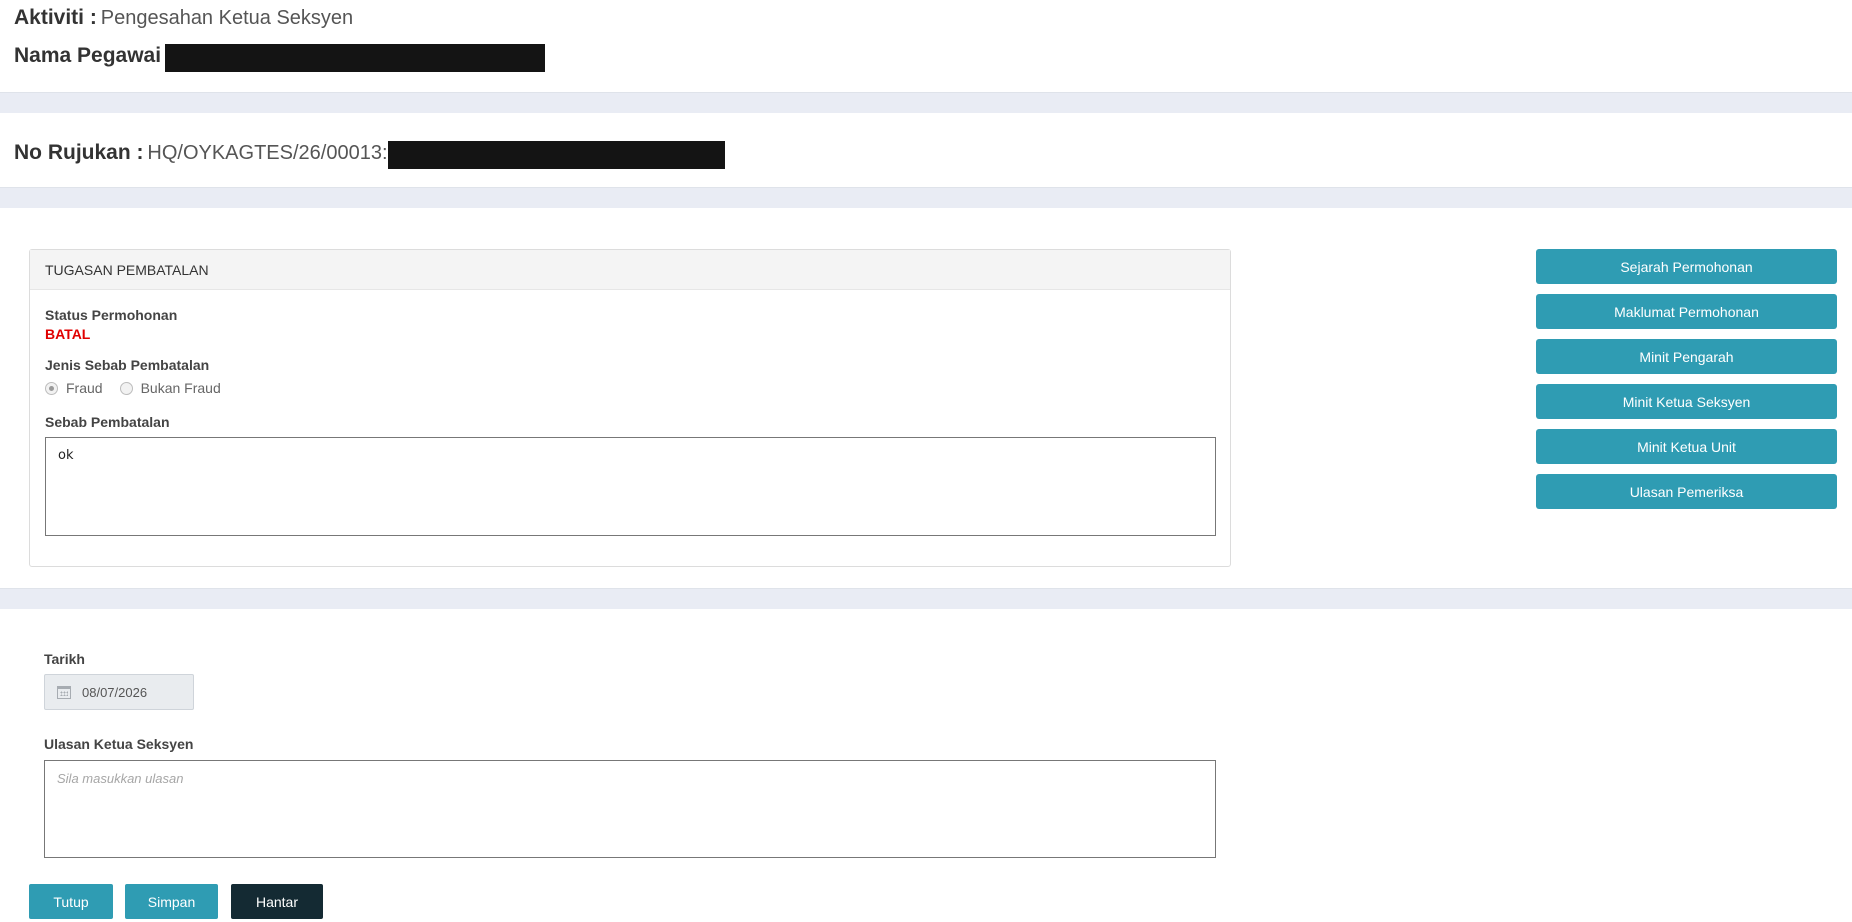 The width and height of the screenshot is (1852, 922). Describe the element at coordinates (120, 778) in the screenshot. I see `ulasan-placeholder: Sila masukkan ulasan` at that location.